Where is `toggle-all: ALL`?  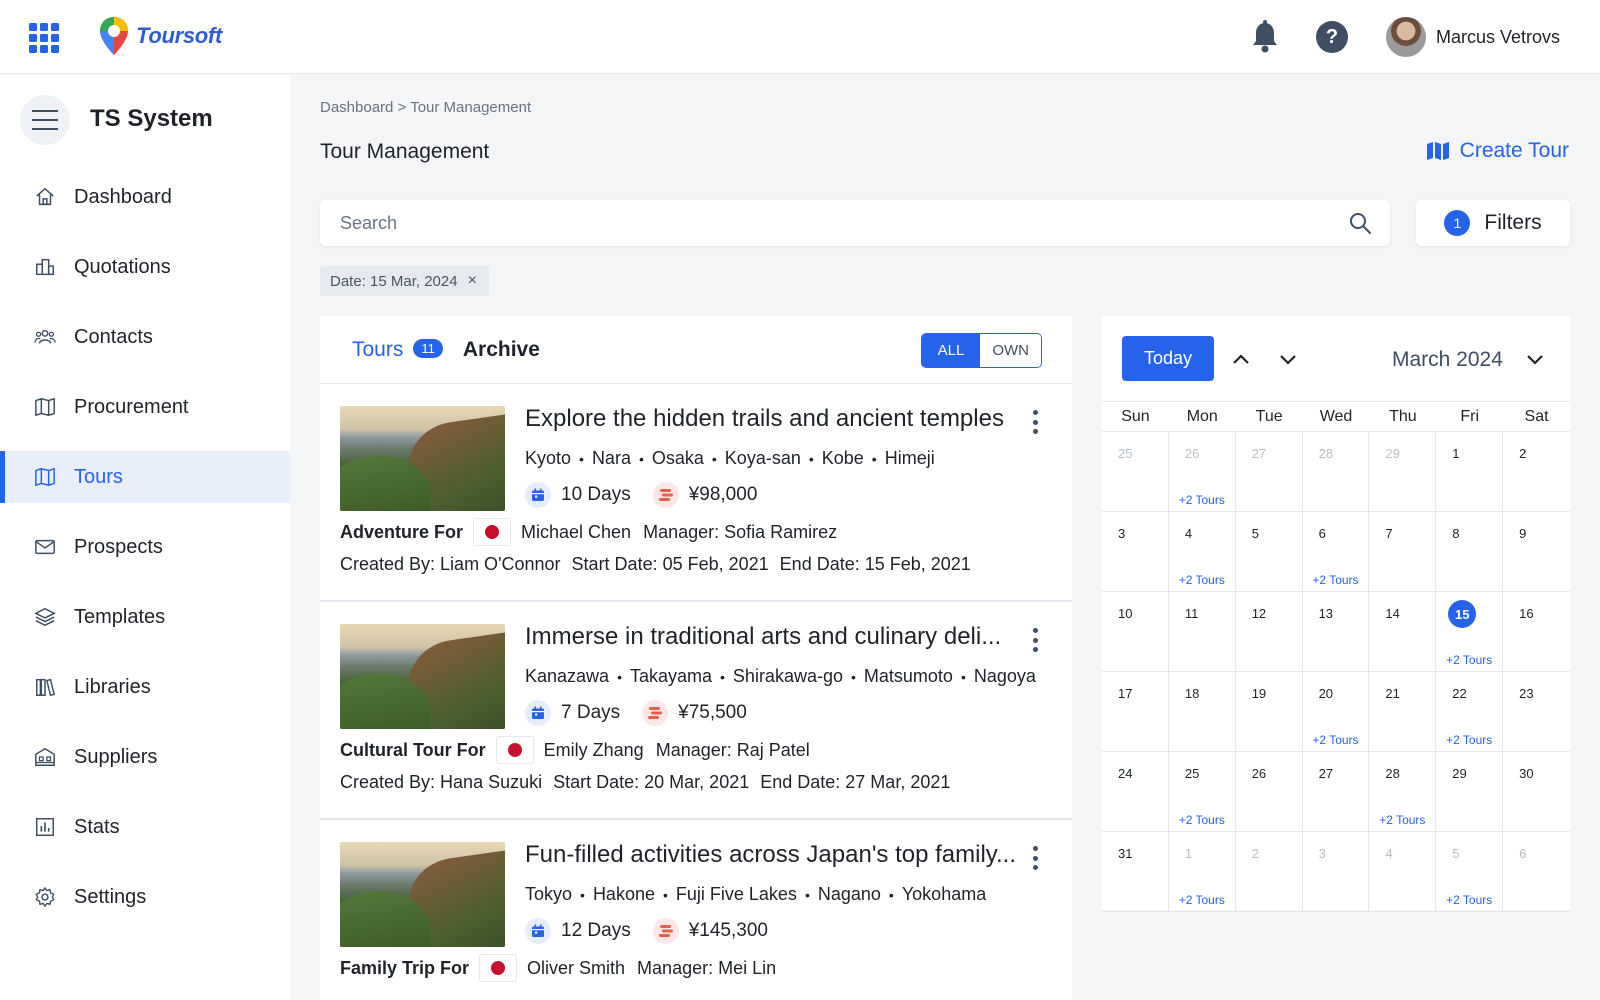
toggle-all: ALL is located at coordinates (951, 350).